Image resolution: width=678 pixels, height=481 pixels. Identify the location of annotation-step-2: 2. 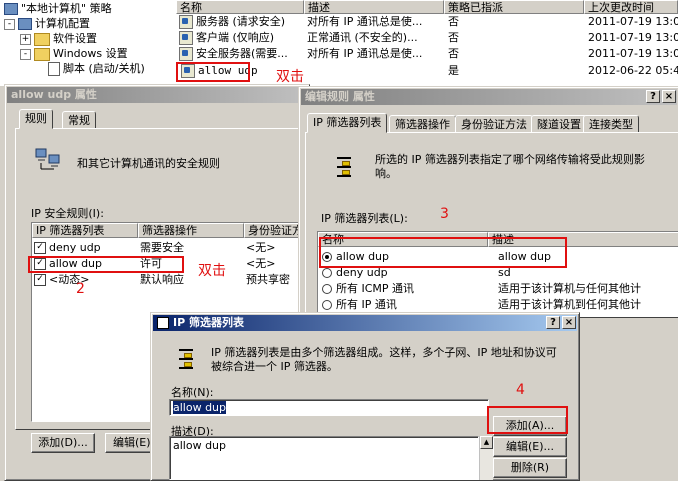
(80, 289).